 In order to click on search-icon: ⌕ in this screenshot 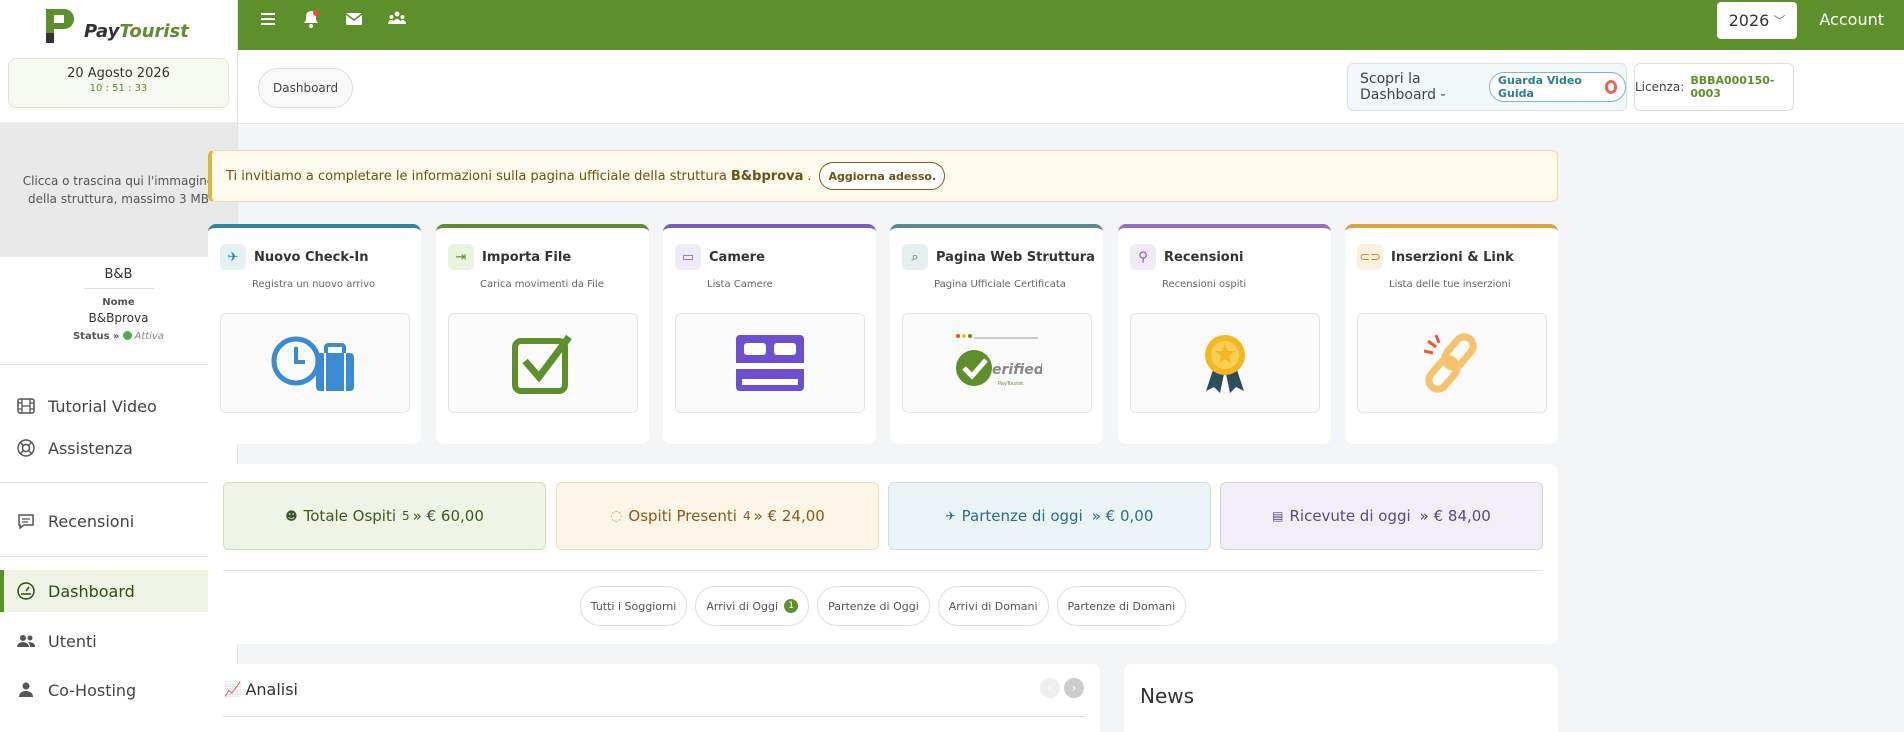, I will do `click(915, 257)`.